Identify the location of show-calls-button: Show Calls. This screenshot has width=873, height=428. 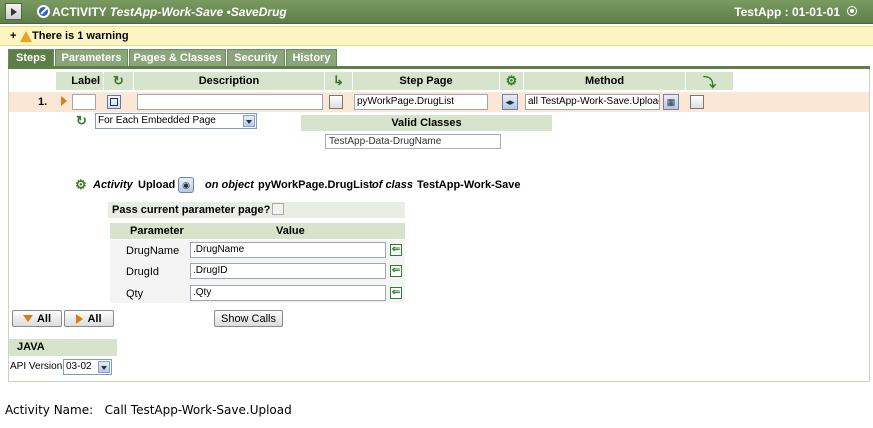
(248, 318).